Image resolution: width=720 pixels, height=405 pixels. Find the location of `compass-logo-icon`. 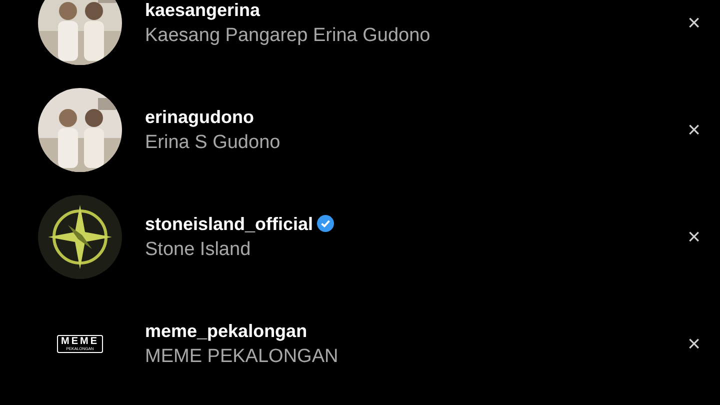

compass-logo-icon is located at coordinates (80, 236).